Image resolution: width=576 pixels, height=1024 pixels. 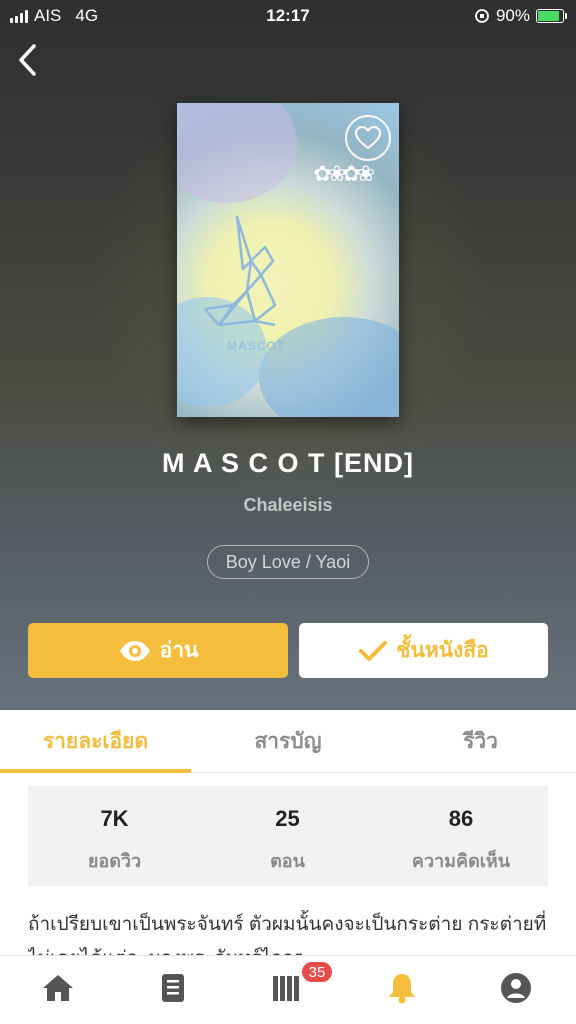 I want to click on library-badge: 35, so click(x=317, y=972).